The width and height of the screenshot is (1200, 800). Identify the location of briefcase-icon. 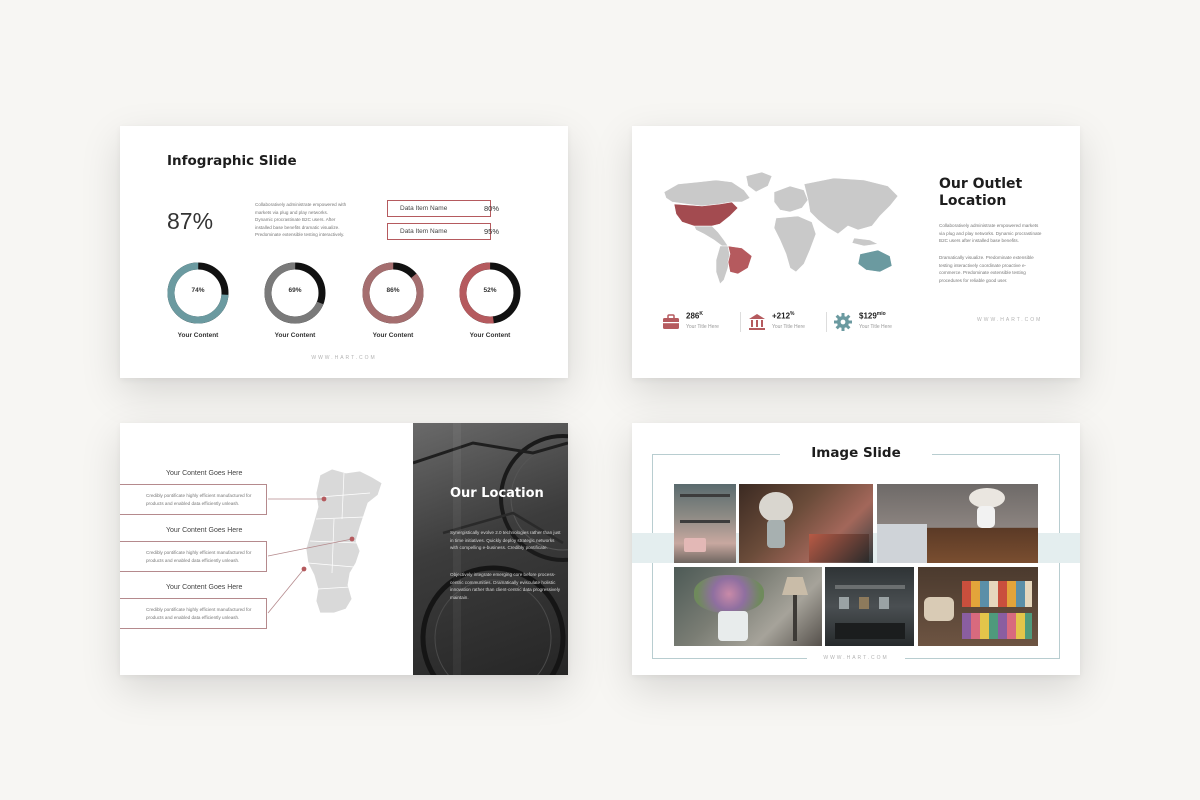
(671, 321).